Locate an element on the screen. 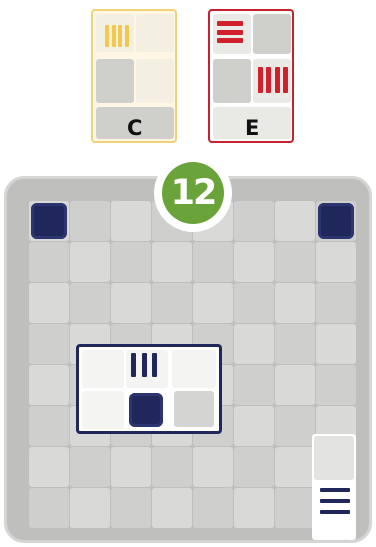 This screenshot has width=376, height=547. down-arrow-icon: ▾ is located at coordinates (345, 540).